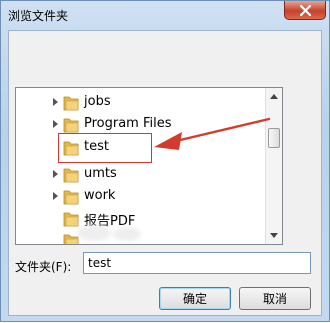  I want to click on close-button, so click(305, 10).